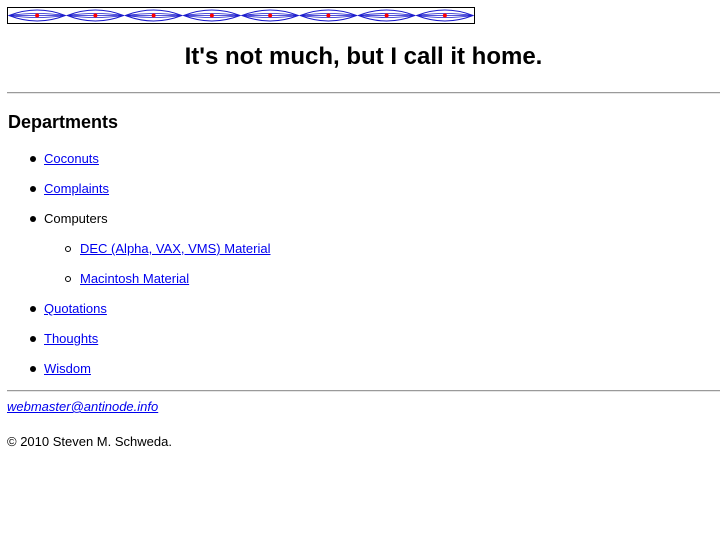 This screenshot has height=545, width=727. I want to click on page-title: It's not much, but I call it home., so click(363, 56).